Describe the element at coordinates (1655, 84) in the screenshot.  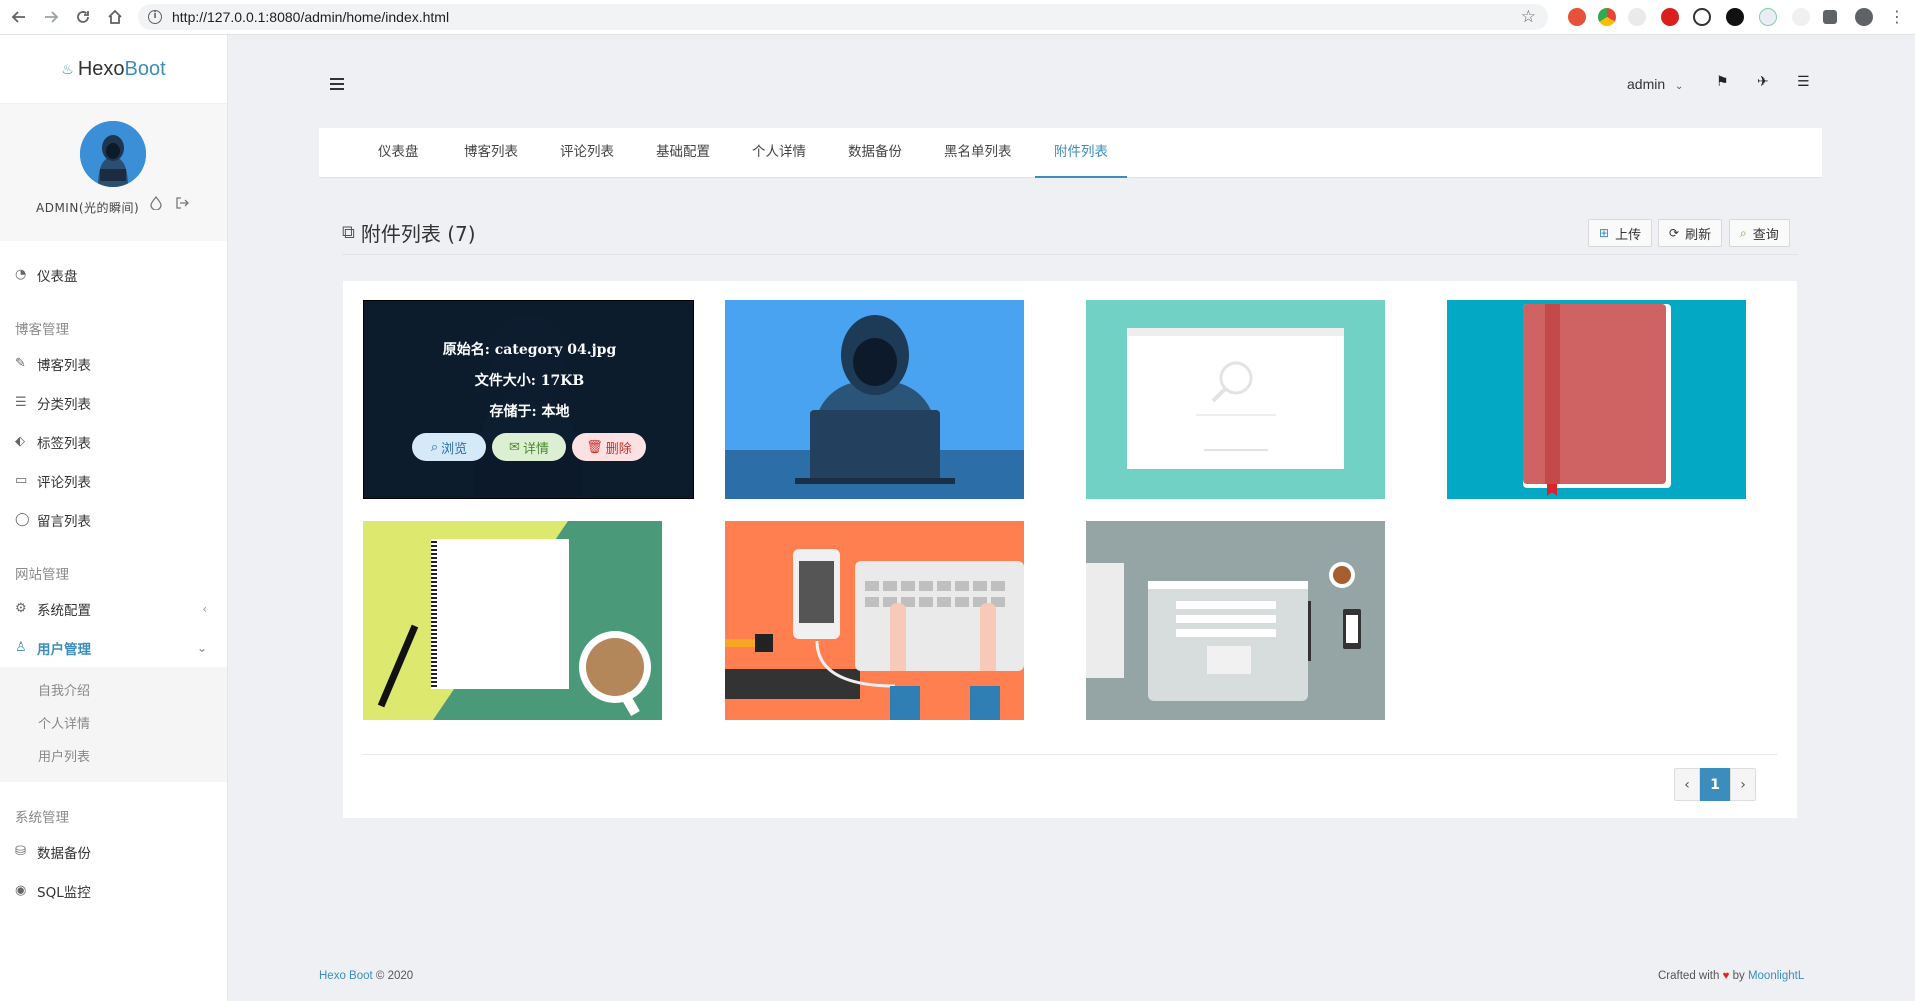
I see `user-dropdown: admin ⌄` at that location.